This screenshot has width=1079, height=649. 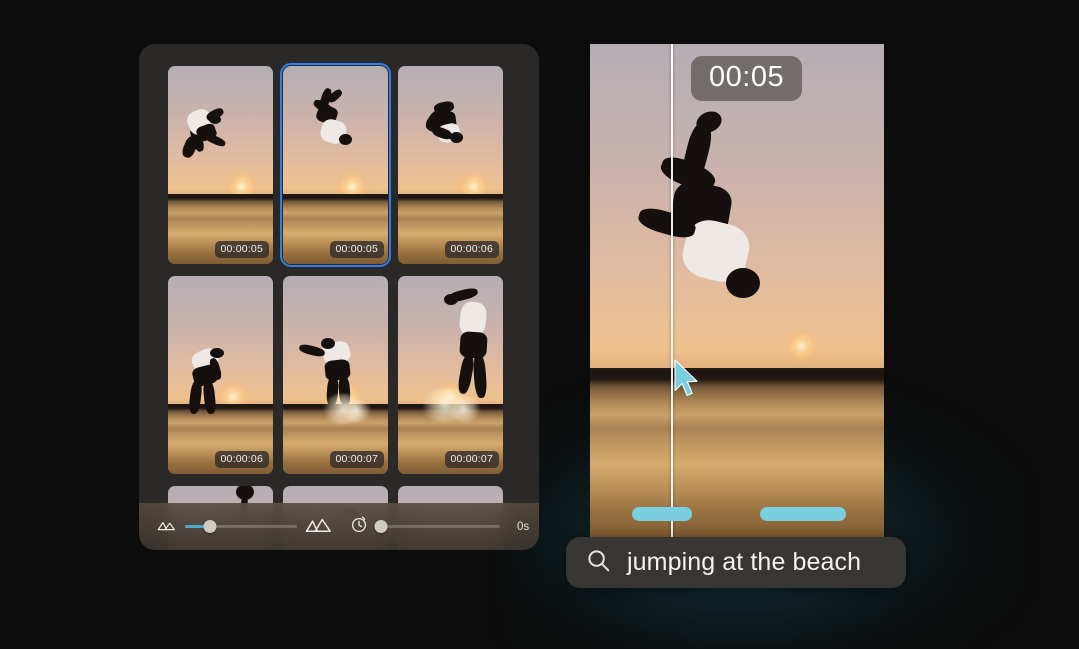 I want to click on search-icon, so click(x=598, y=563).